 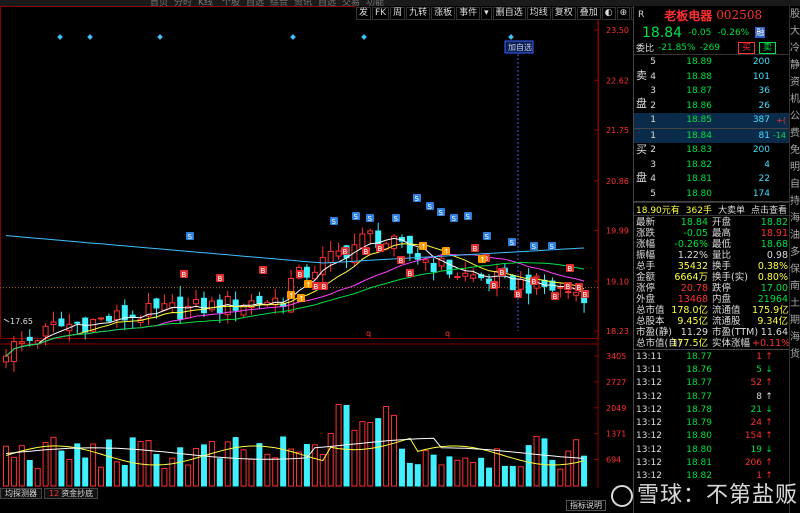 I want to click on side-shortcut: 股, so click(x=795, y=14).